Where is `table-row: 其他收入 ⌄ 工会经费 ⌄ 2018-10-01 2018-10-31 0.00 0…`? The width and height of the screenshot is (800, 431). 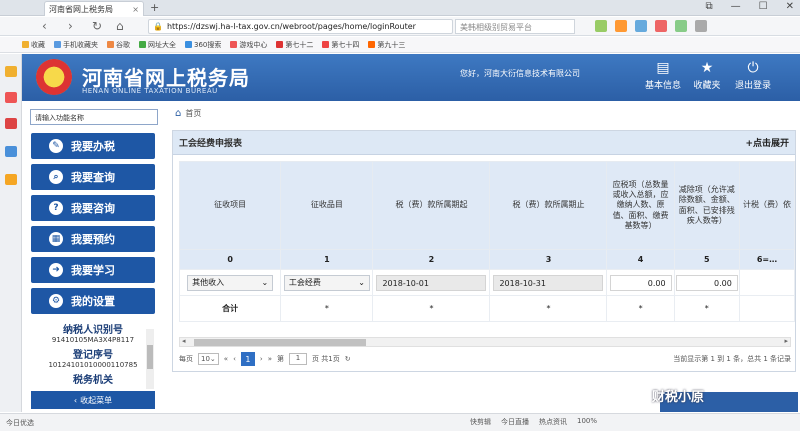
table-row: 其他收入 ⌄ 工会经费 ⌄ 2018-10-01 2018-10-31 0.00 0… is located at coordinates (487, 282).